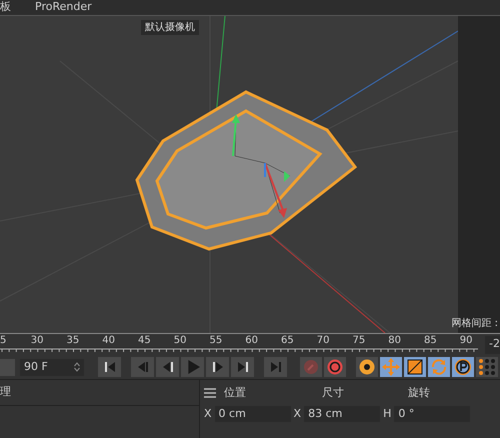 This screenshot has height=438, width=500. What do you see at coordinates (394, 341) in the screenshot?
I see `tick-label: 80` at bounding box center [394, 341].